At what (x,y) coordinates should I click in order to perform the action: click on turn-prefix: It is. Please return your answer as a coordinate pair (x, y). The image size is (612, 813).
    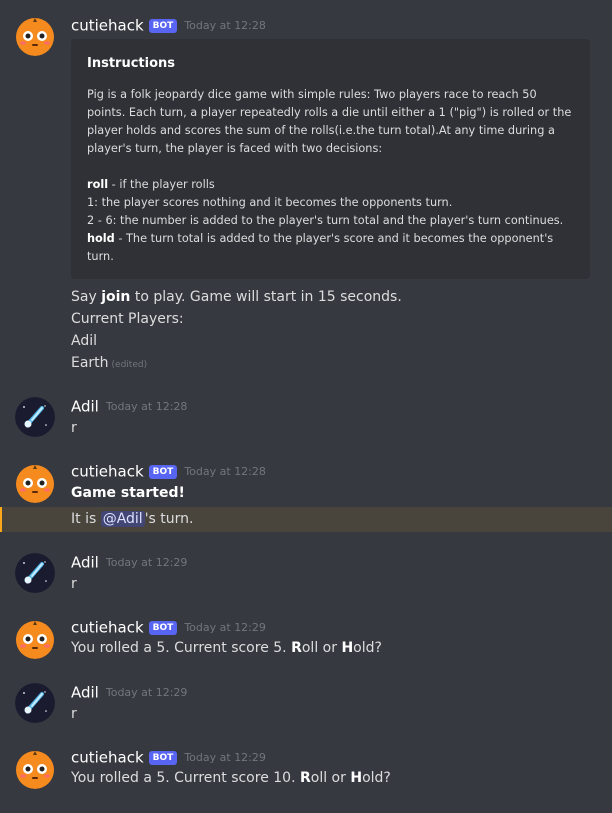
    Looking at the image, I should click on (86, 519).